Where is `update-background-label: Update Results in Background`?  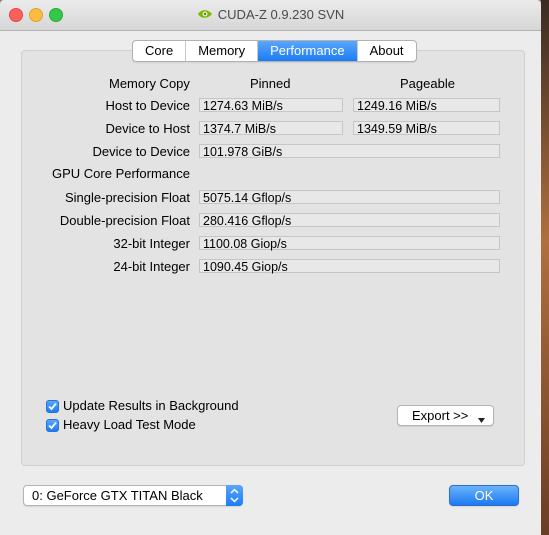
update-background-label: Update Results in Background is located at coordinates (151, 405).